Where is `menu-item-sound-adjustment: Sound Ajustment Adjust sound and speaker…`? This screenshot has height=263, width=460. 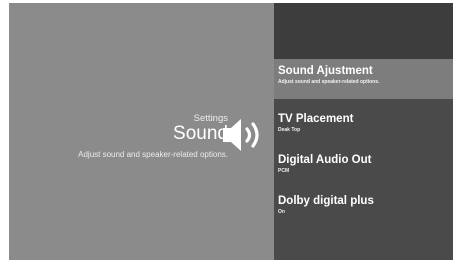
menu-item-sound-adjustment: Sound Ajustment Adjust sound and speaker… is located at coordinates (363, 79).